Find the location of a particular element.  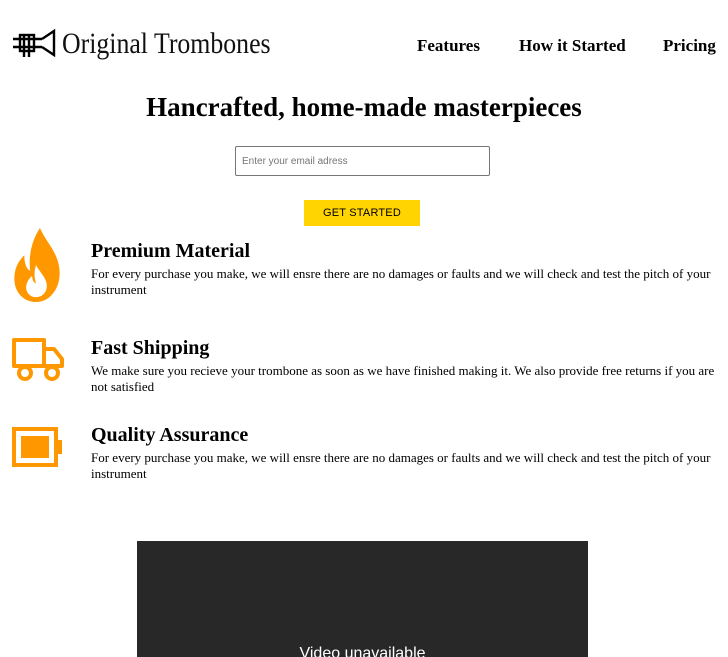

nav-link-features: Features is located at coordinates (448, 46).